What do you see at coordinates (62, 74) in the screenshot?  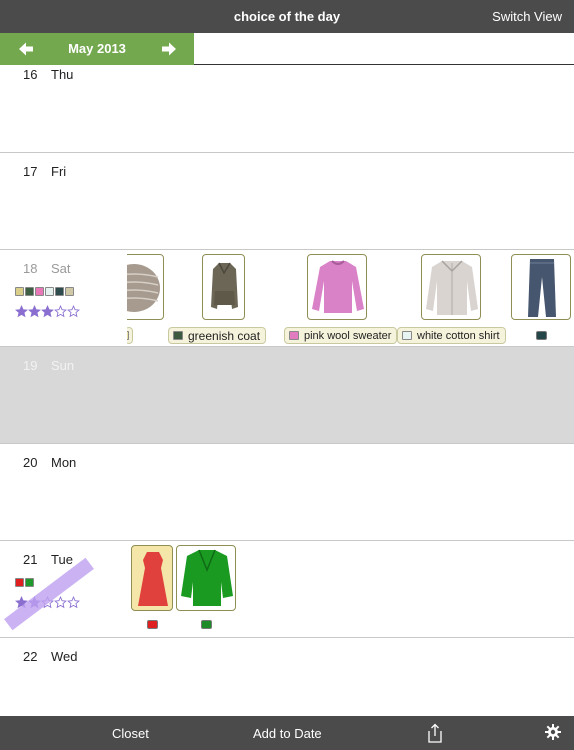 I see `day-weekday: Thu` at bounding box center [62, 74].